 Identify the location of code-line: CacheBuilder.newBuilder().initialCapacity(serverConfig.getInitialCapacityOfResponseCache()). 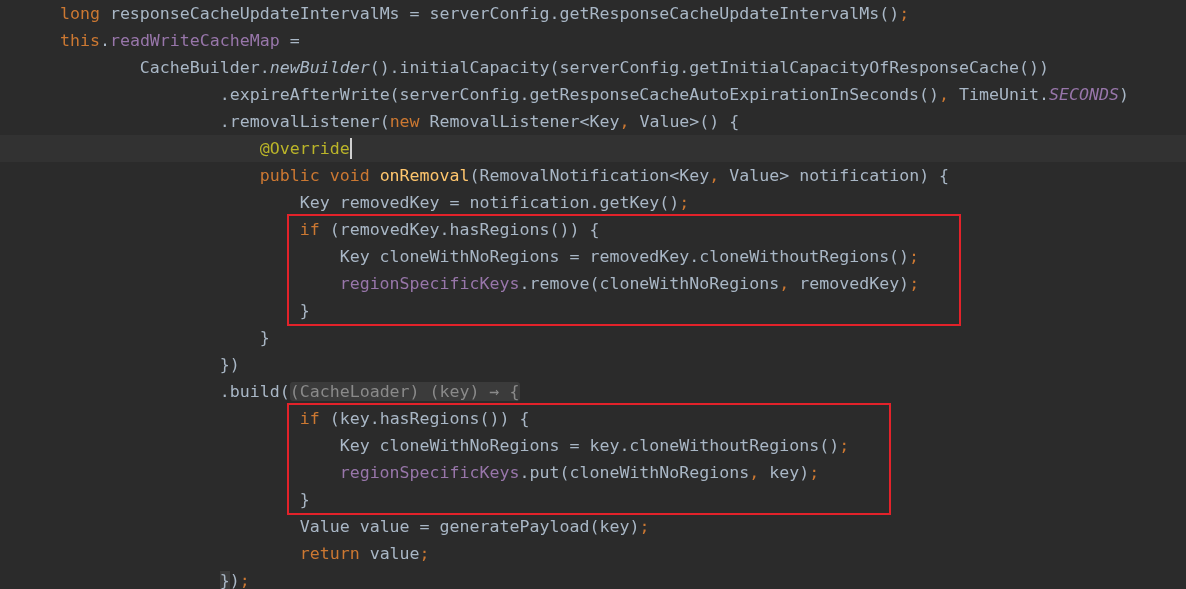
(594, 67).